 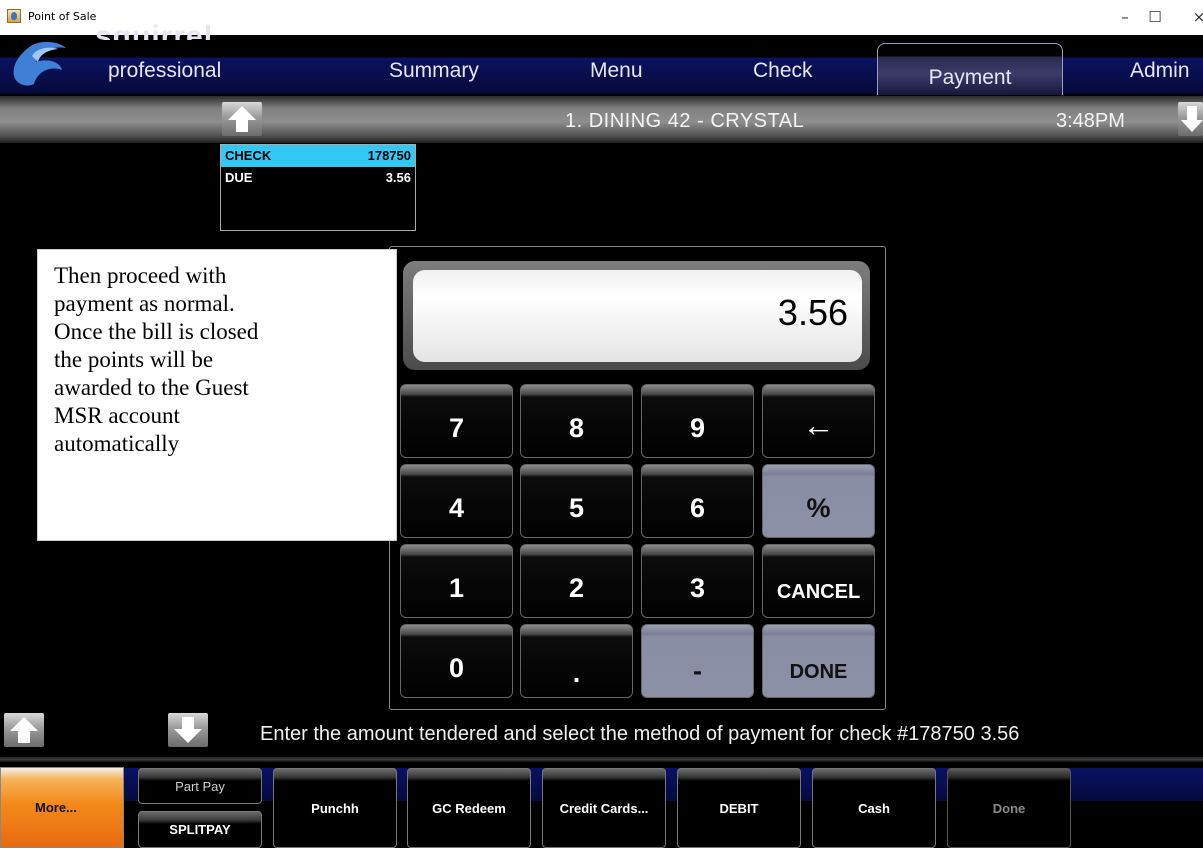 I want to click on key-3: 3, so click(x=697, y=581).